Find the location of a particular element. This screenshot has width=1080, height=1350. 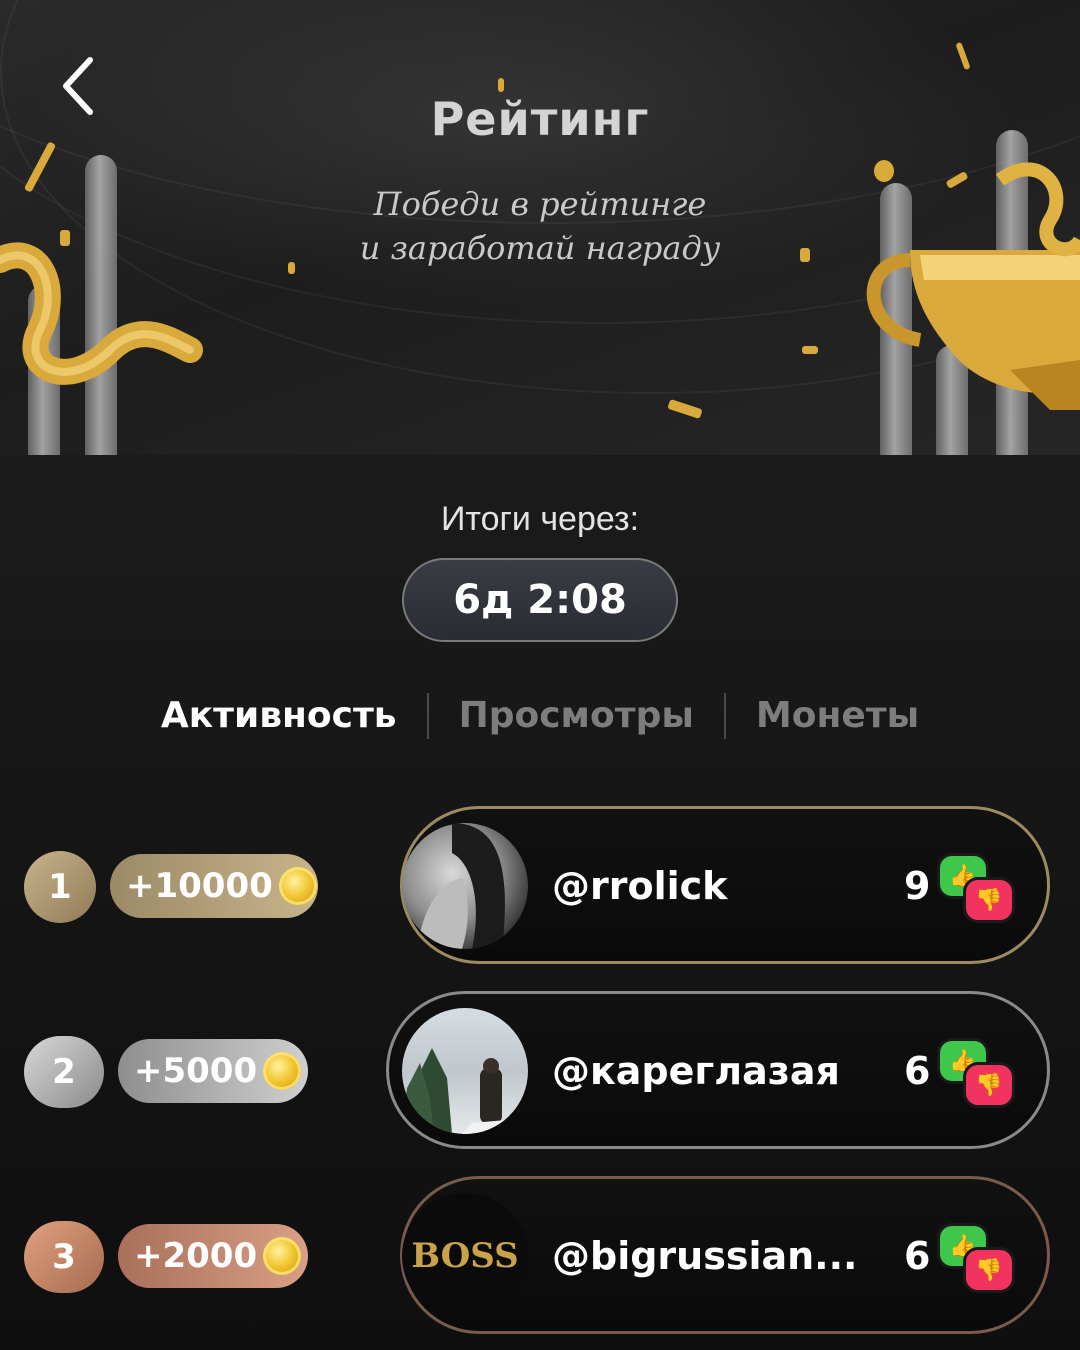

leaderboard-row: 2 +5000 @кареглазая 6 👍 👎 is located at coordinates (540, 1072).